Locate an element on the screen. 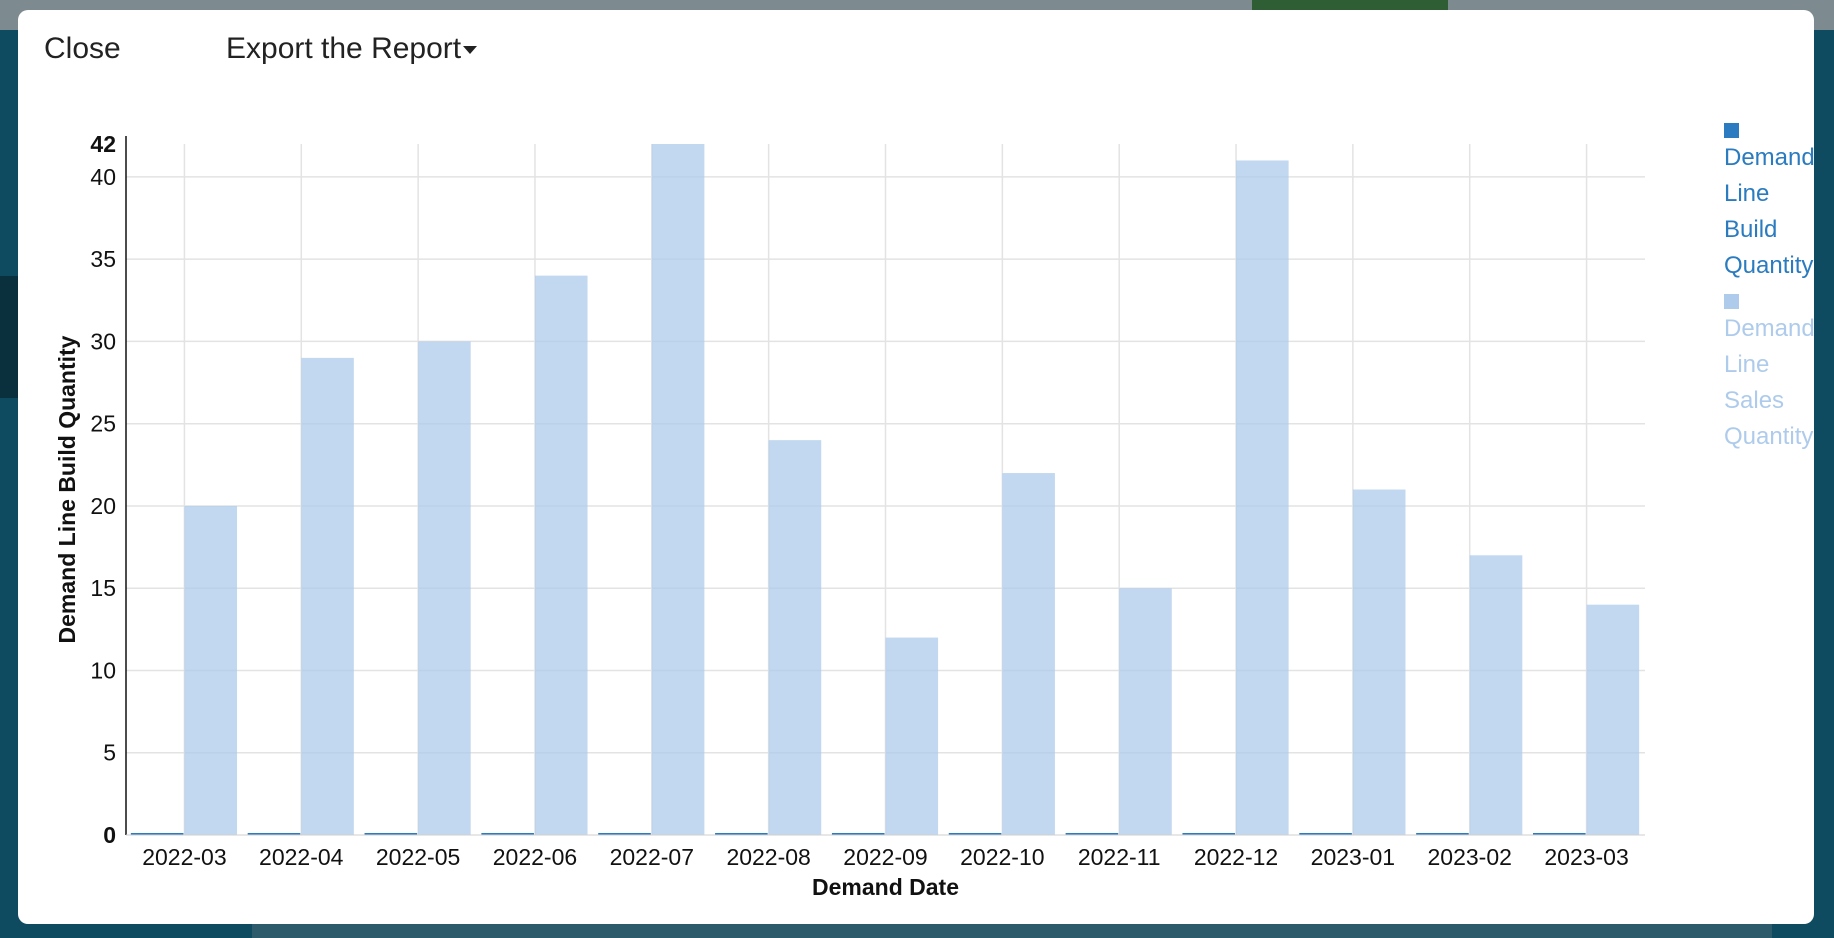 The image size is (1834, 938). x-tick-label: 2023-02 is located at coordinates (1470, 857).